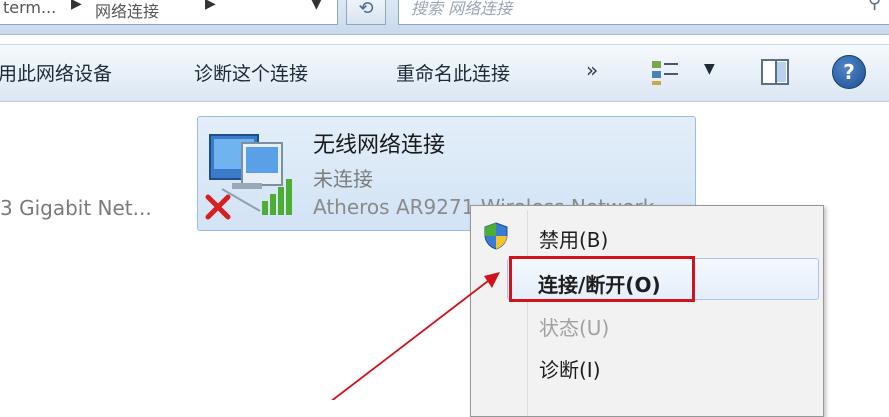  I want to click on search-input, so click(611, 10).